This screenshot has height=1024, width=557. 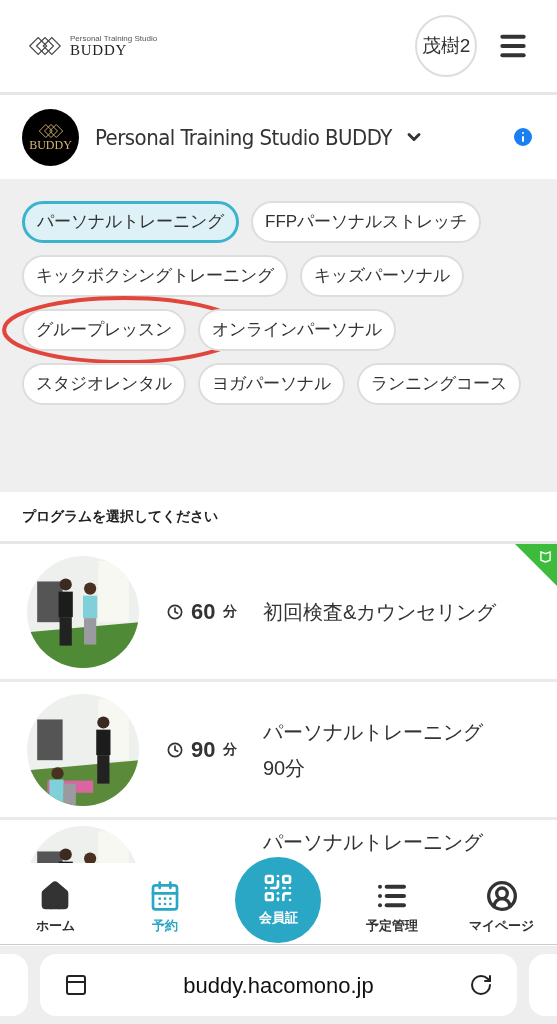 I want to click on nav-tab: マイページ, so click(x=501, y=908).